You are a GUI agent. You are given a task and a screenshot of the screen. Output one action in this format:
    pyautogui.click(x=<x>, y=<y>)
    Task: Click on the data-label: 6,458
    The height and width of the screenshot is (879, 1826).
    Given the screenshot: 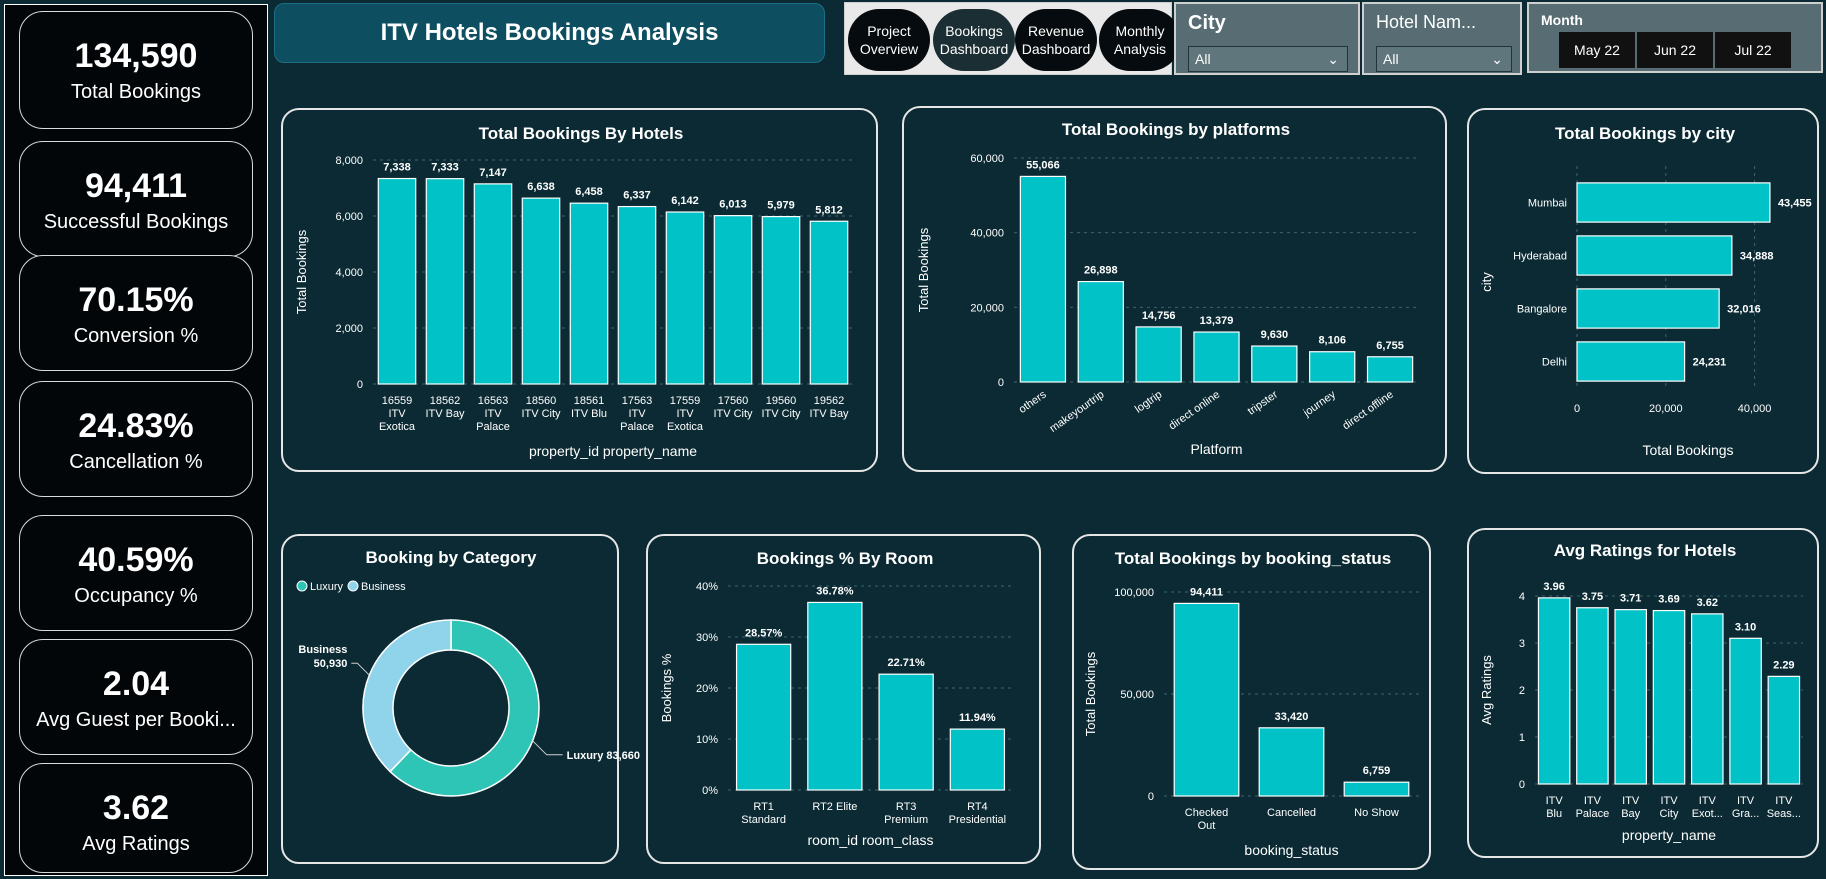 What is the action you would take?
    pyautogui.click(x=589, y=192)
    